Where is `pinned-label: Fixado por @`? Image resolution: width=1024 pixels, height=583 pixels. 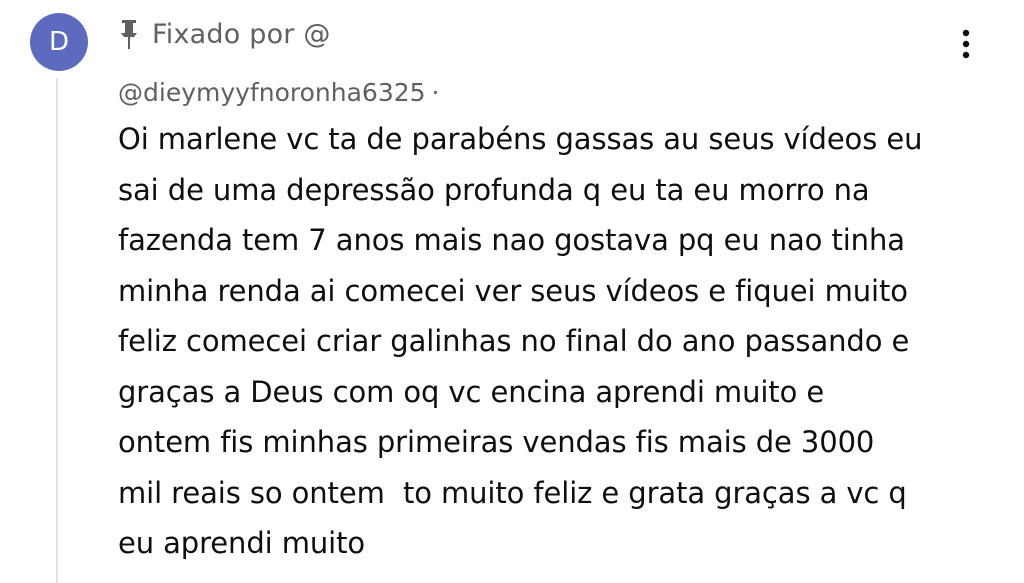 pinned-label: Fixado por @ is located at coordinates (241, 34).